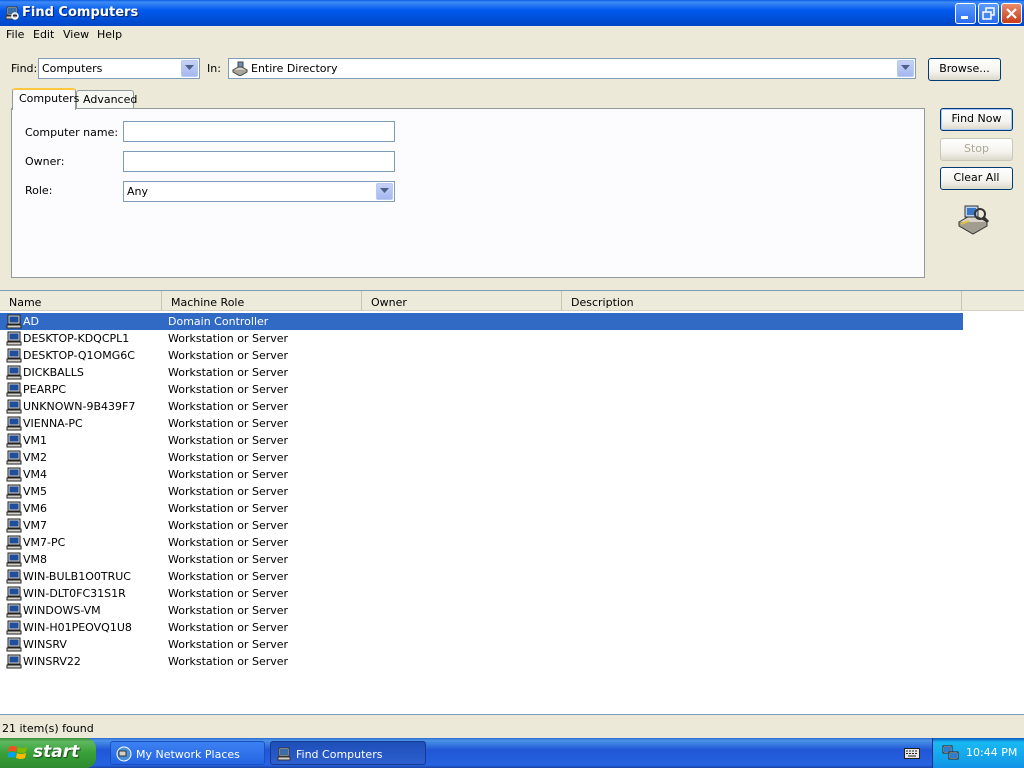 This screenshot has height=768, width=1024. Describe the element at coordinates (35, 474) in the screenshot. I see `cell-name: VM4` at that location.